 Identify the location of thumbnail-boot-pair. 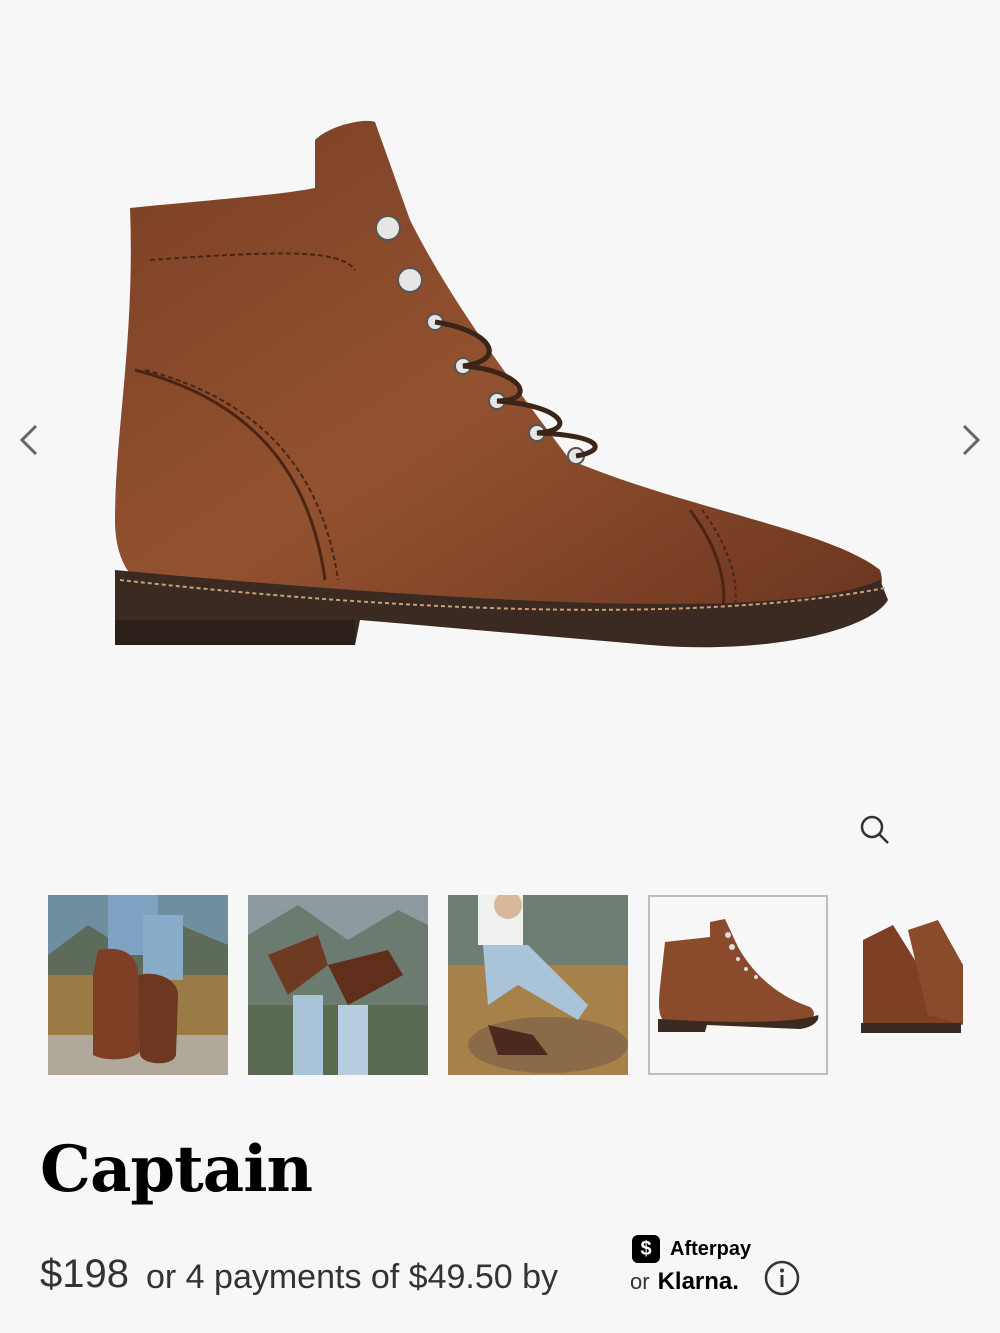
(910, 985).